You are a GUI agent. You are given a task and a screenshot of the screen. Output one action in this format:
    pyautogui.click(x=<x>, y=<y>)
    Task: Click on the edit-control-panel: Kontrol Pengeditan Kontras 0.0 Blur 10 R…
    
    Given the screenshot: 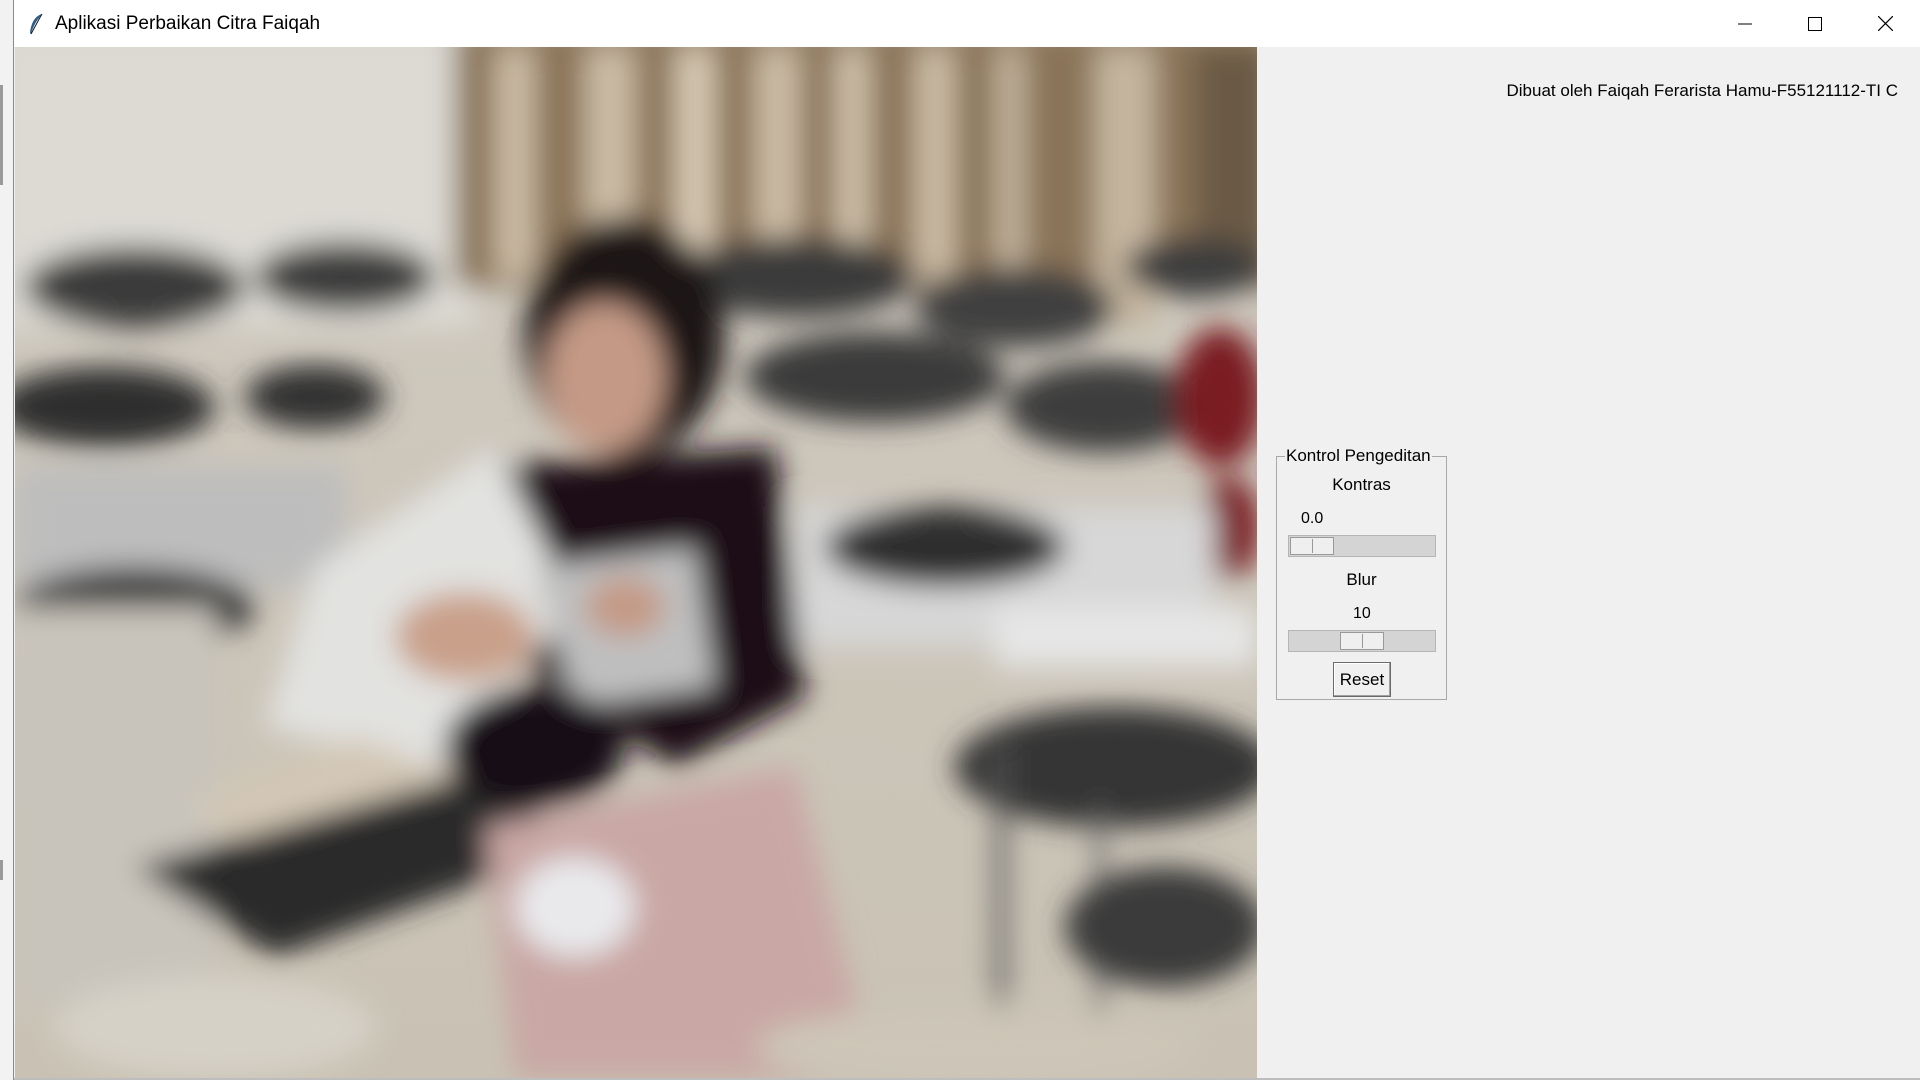 What is the action you would take?
    pyautogui.click(x=1361, y=573)
    